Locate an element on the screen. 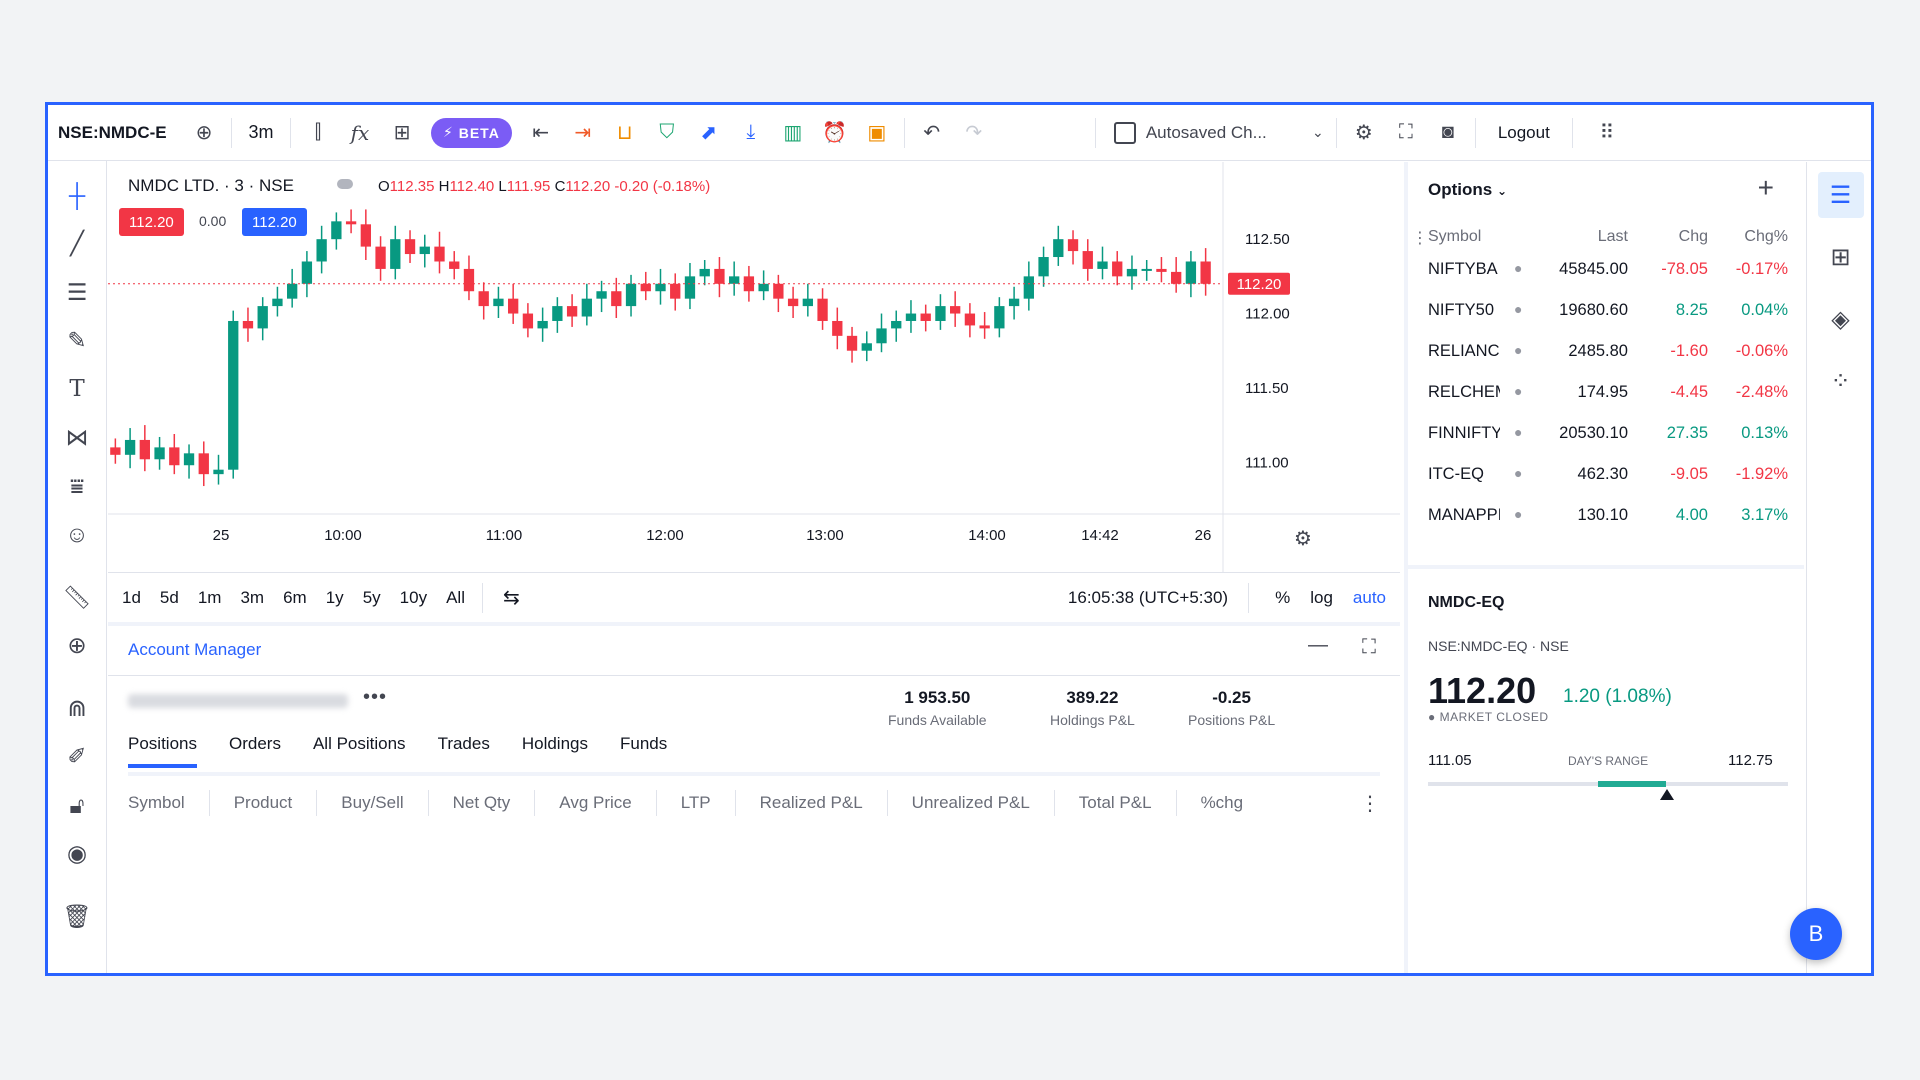 The height and width of the screenshot is (1080, 1920). chart-legend-title: NMDC LTD. · 3 · NSE is located at coordinates (211, 186).